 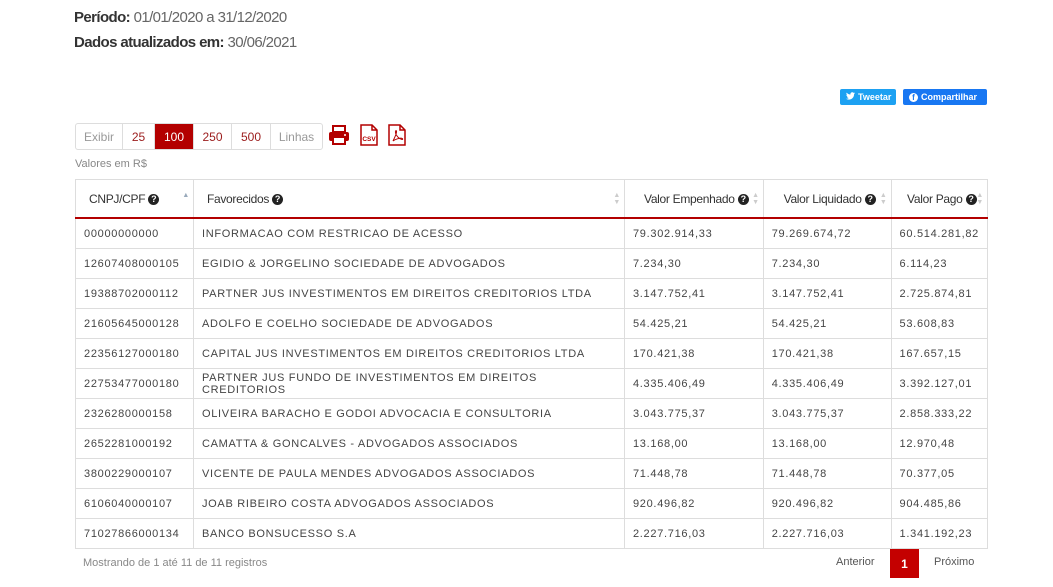 I want to click on length-option-25: 25, so click(x=139, y=136).